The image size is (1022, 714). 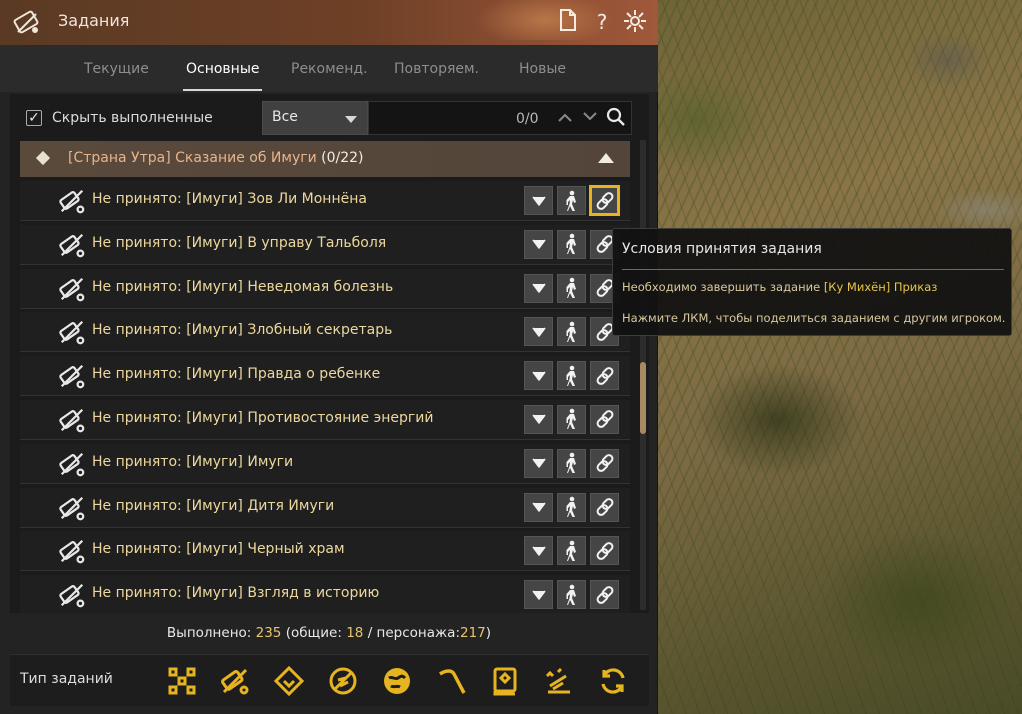 What do you see at coordinates (635, 22) in the screenshot?
I see `settings-icon` at bounding box center [635, 22].